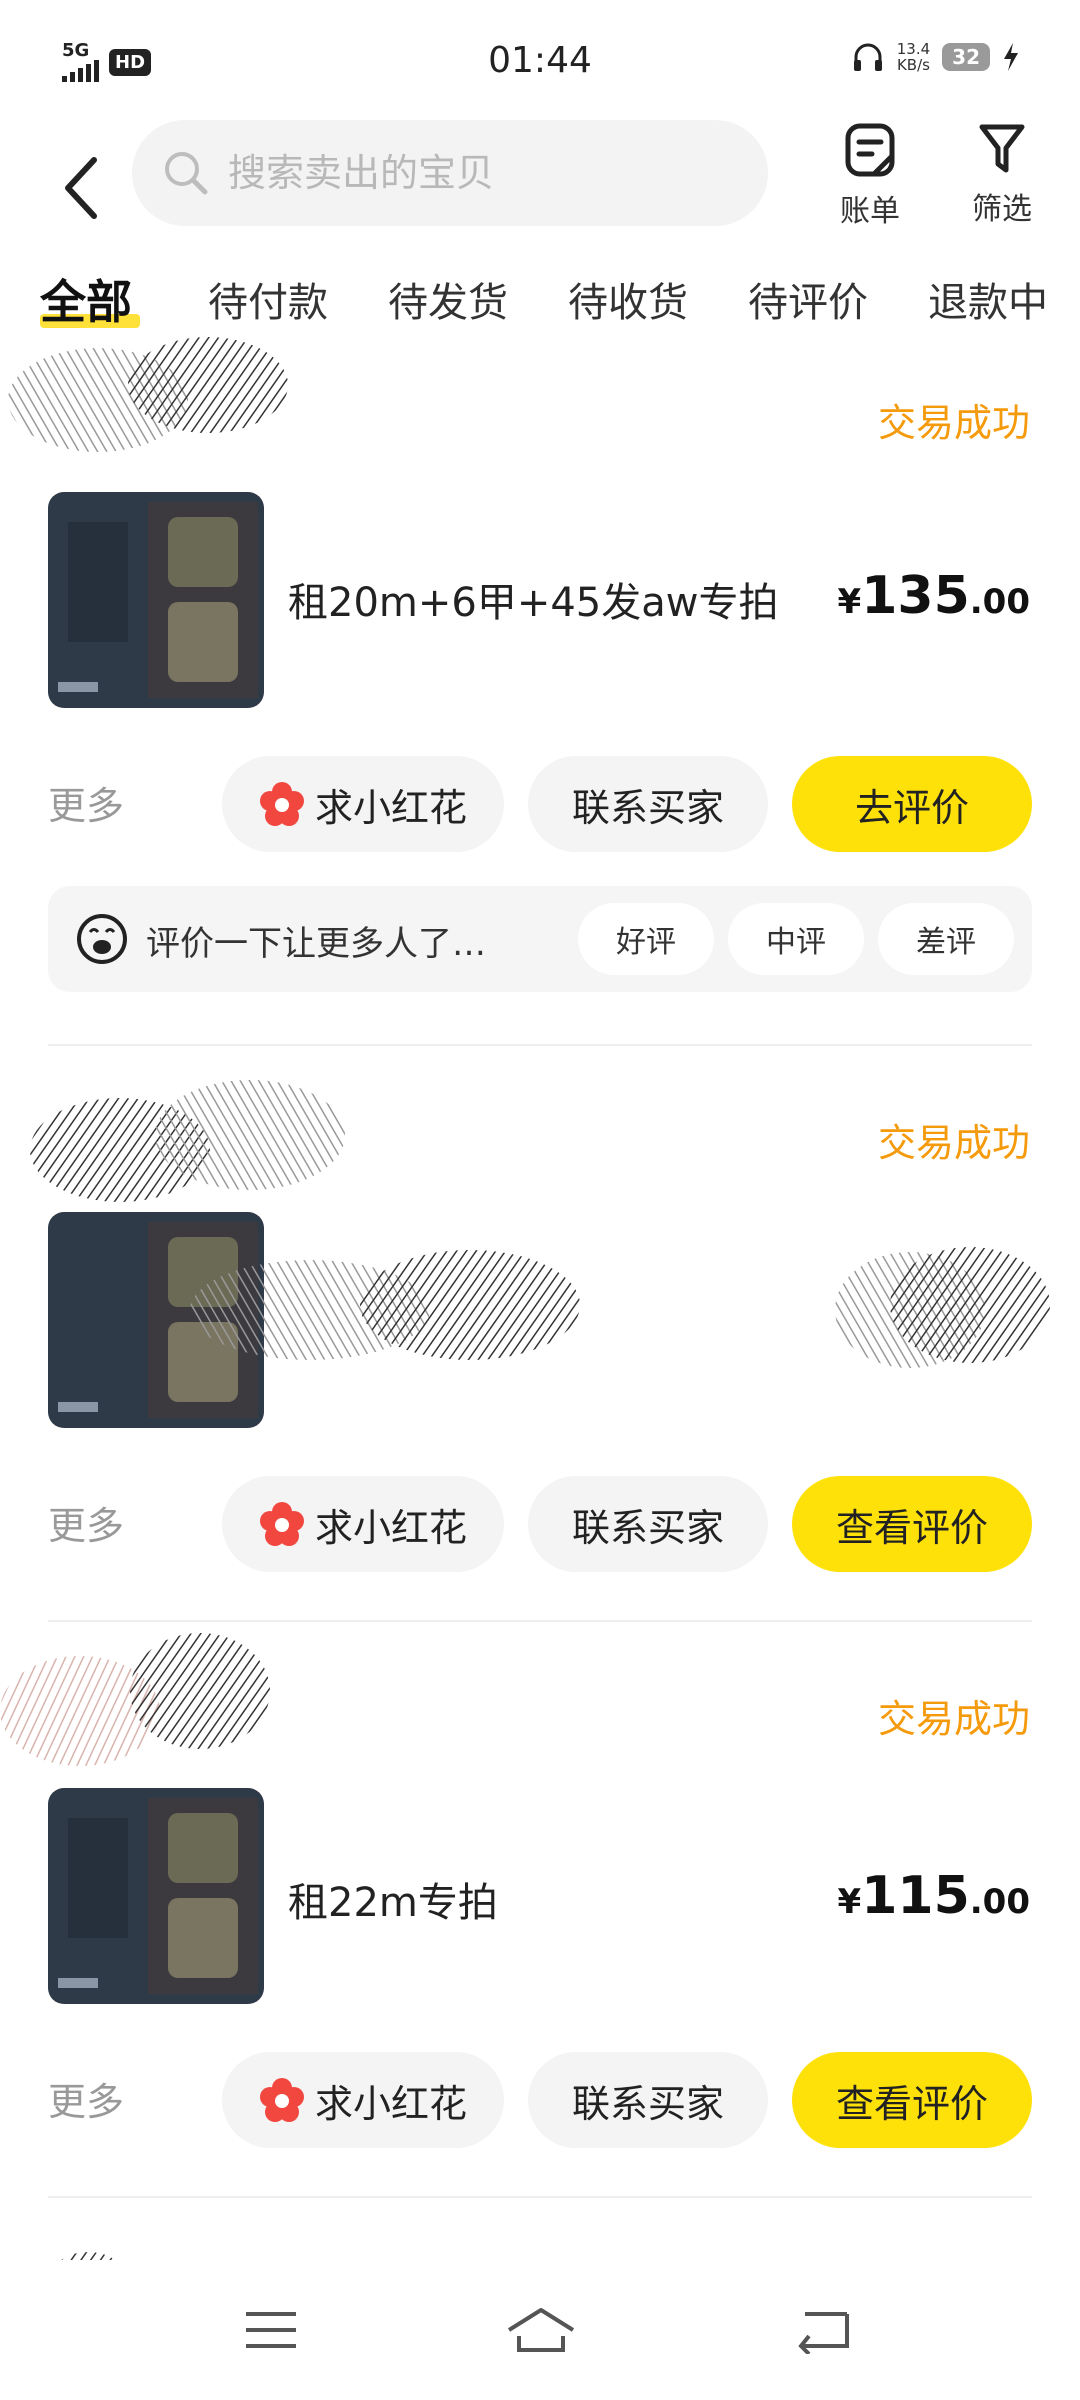 The height and width of the screenshot is (2400, 1080). I want to click on product-price: ¥115.00, so click(934, 1896).